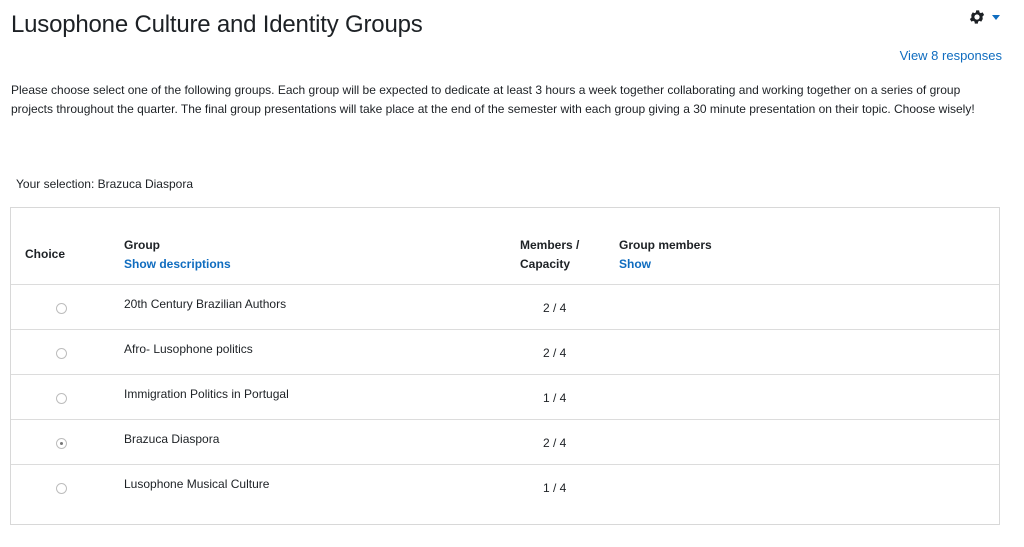  Describe the element at coordinates (172, 439) in the screenshot. I see `group-name: Brazuca Diaspora` at that location.